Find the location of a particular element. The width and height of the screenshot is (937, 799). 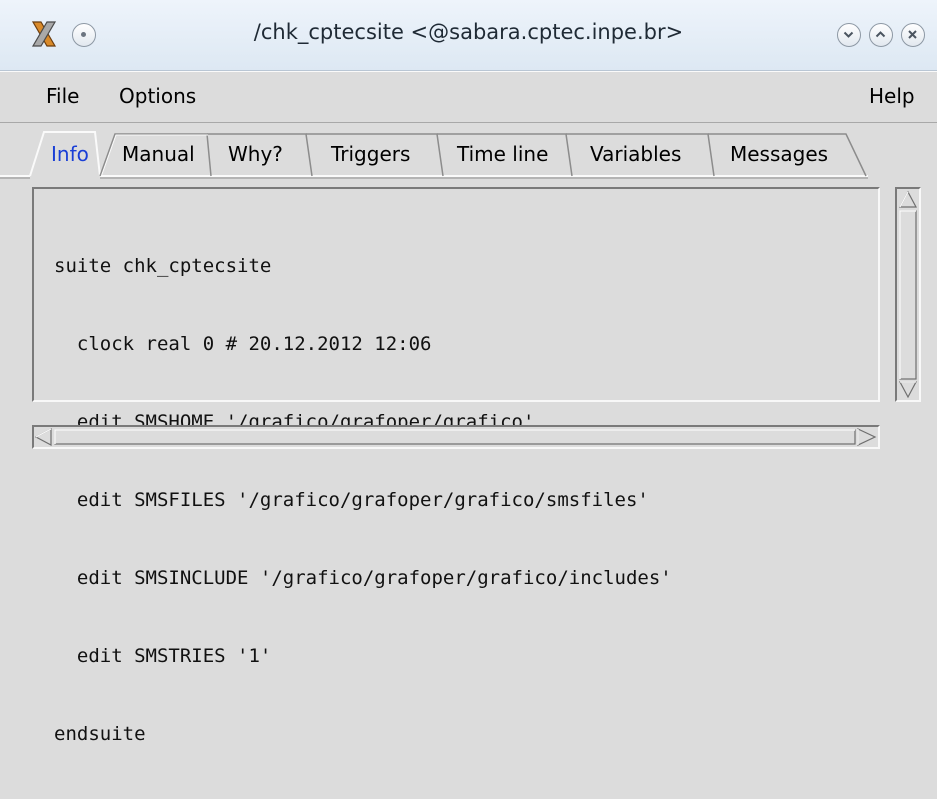

tab-time-line: Time line is located at coordinates (502, 154).